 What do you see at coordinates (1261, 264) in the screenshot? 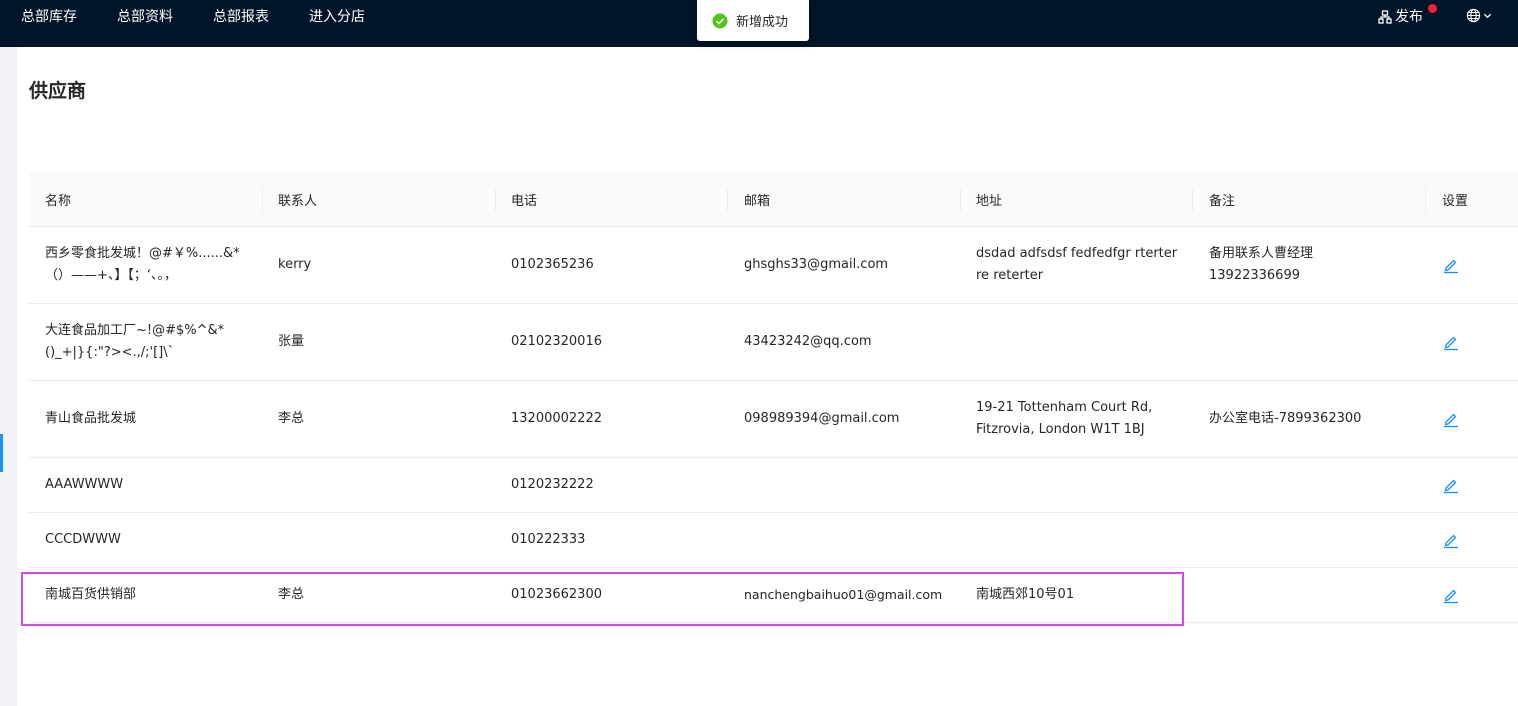
I see `cell-note: 备用联系人曹经理 13922336699` at bounding box center [1261, 264].